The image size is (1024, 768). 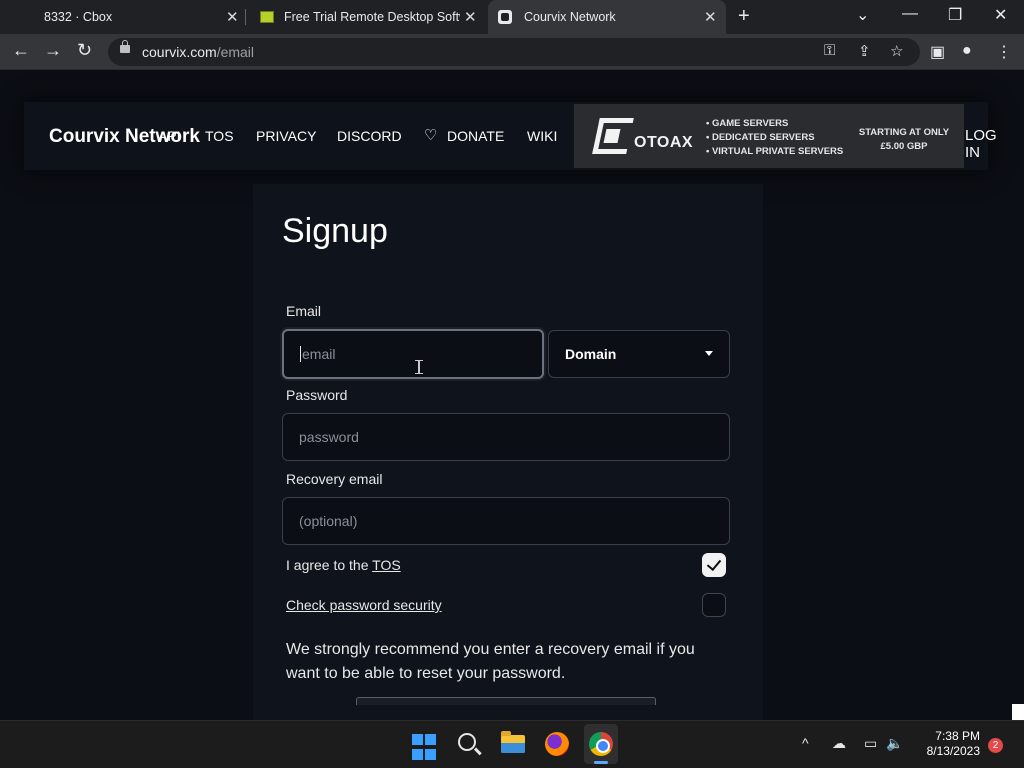 What do you see at coordinates (334, 479) in the screenshot?
I see `recovery-email-label: Recovery email` at bounding box center [334, 479].